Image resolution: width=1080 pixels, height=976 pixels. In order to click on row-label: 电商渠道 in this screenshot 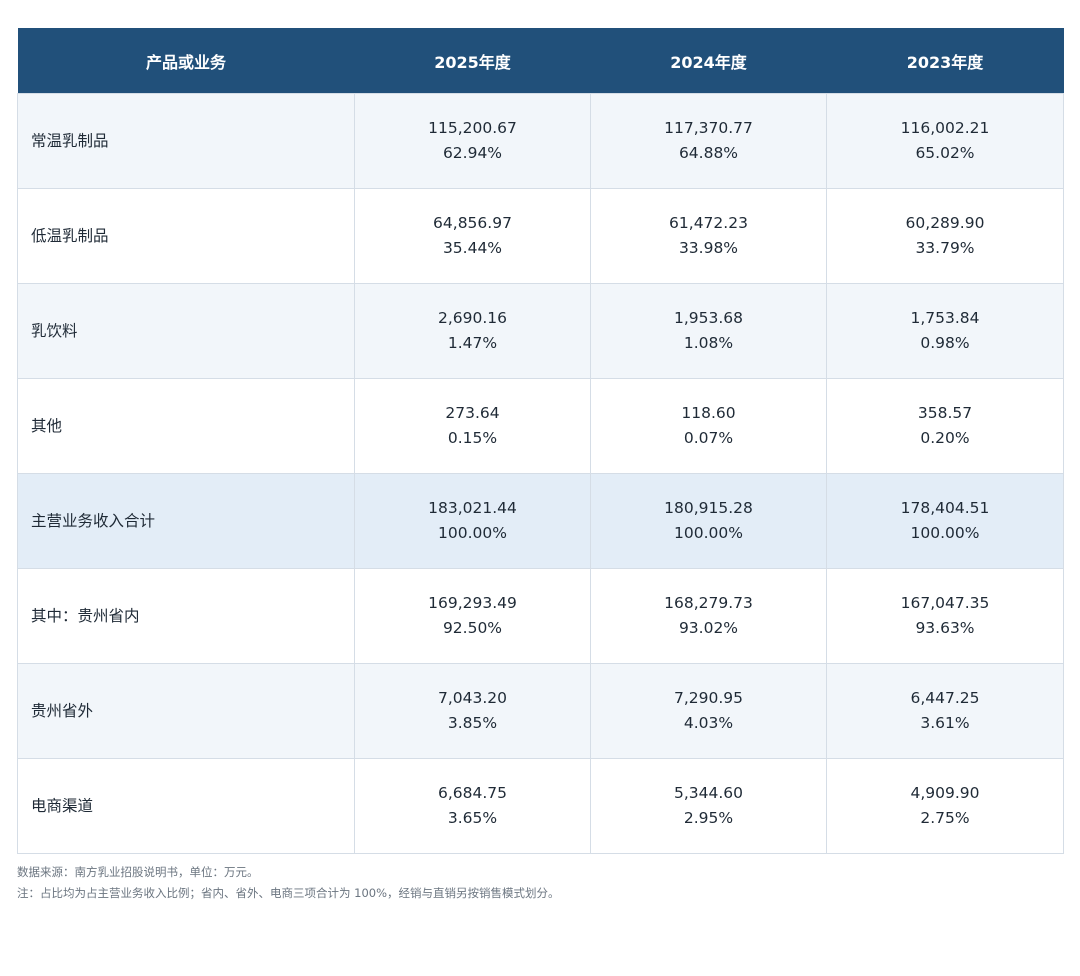, I will do `click(186, 806)`.